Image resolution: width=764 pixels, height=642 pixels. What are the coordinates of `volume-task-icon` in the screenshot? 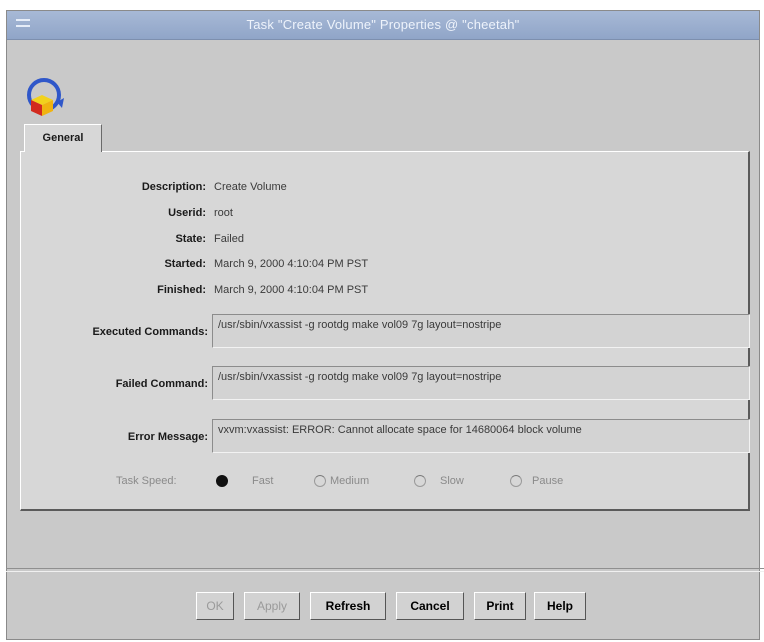 It's located at (45, 97).